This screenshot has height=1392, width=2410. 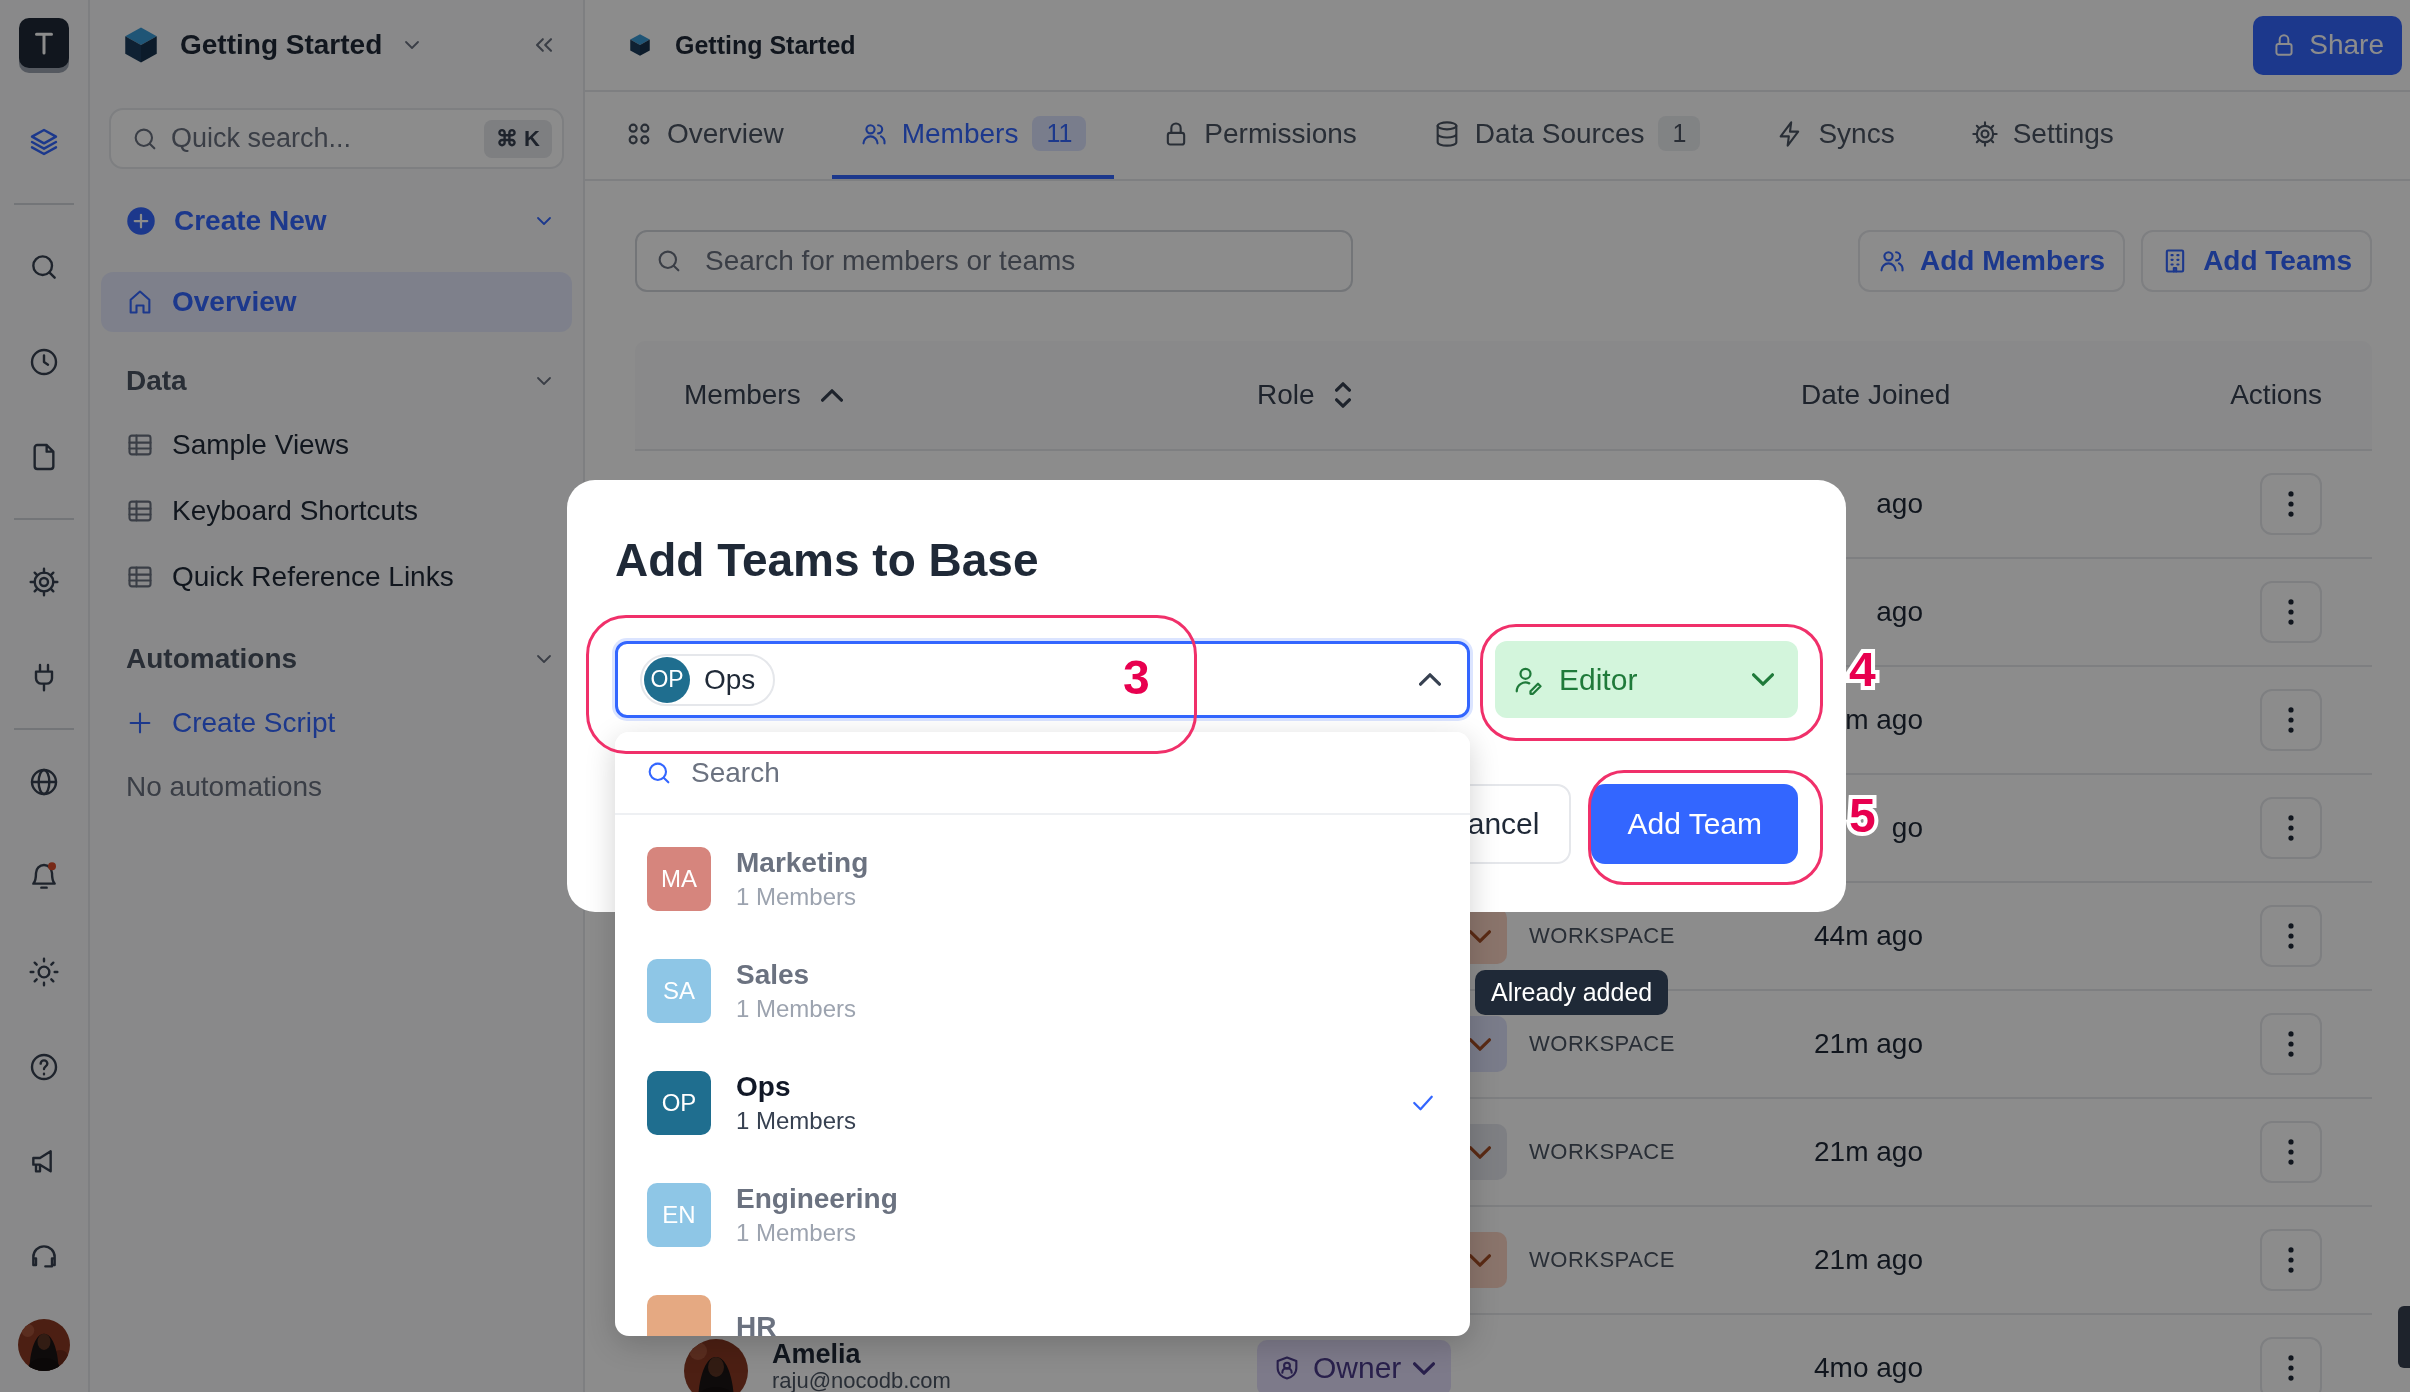 I want to click on create-script-button: Create Script, so click(x=336, y=723).